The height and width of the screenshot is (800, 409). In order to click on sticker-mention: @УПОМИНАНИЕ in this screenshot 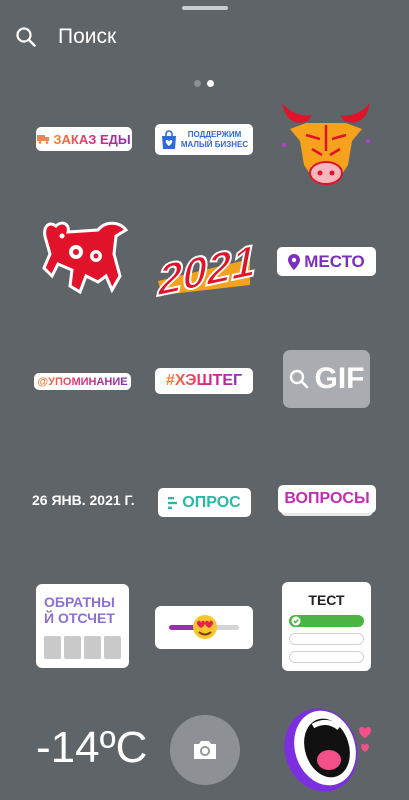, I will do `click(82, 381)`.